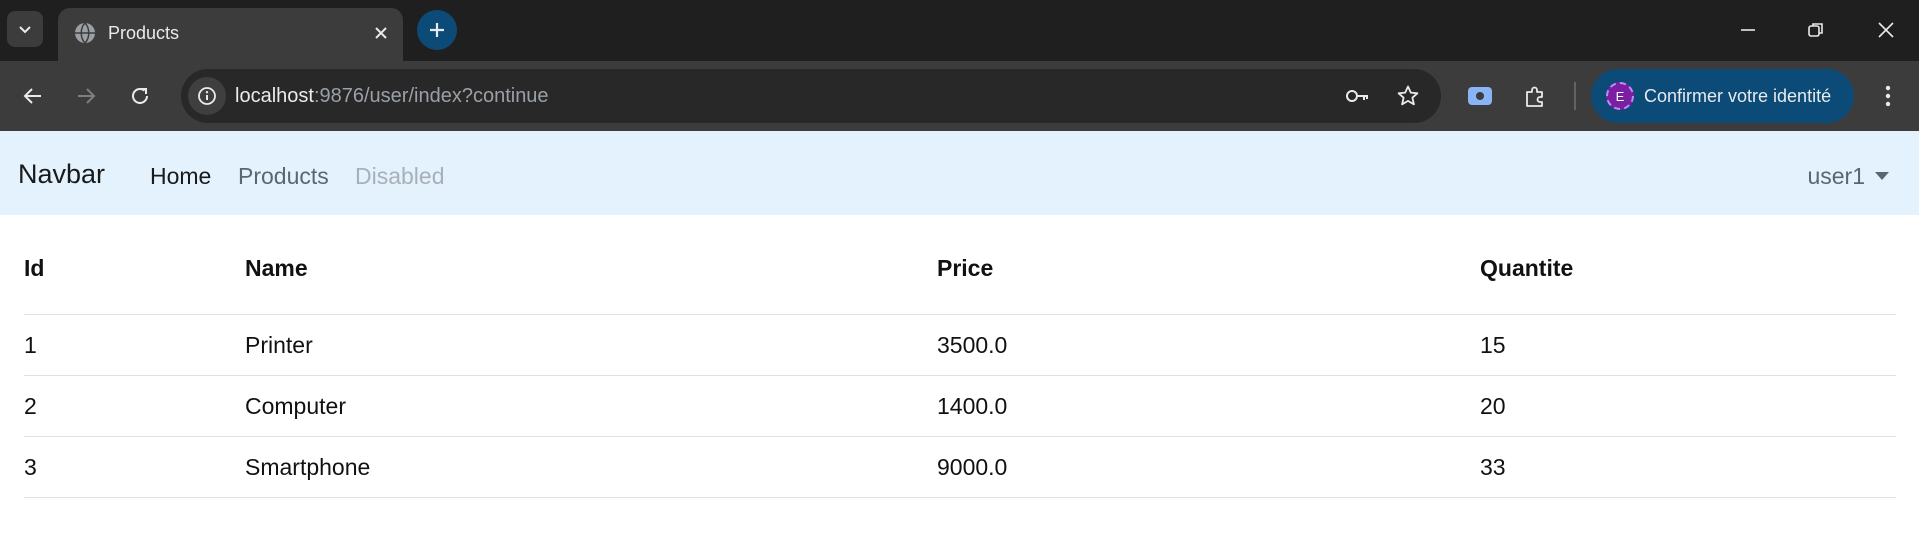 The width and height of the screenshot is (1919, 543). Describe the element at coordinates (591, 345) in the screenshot. I see `cell-name: Printer` at that location.